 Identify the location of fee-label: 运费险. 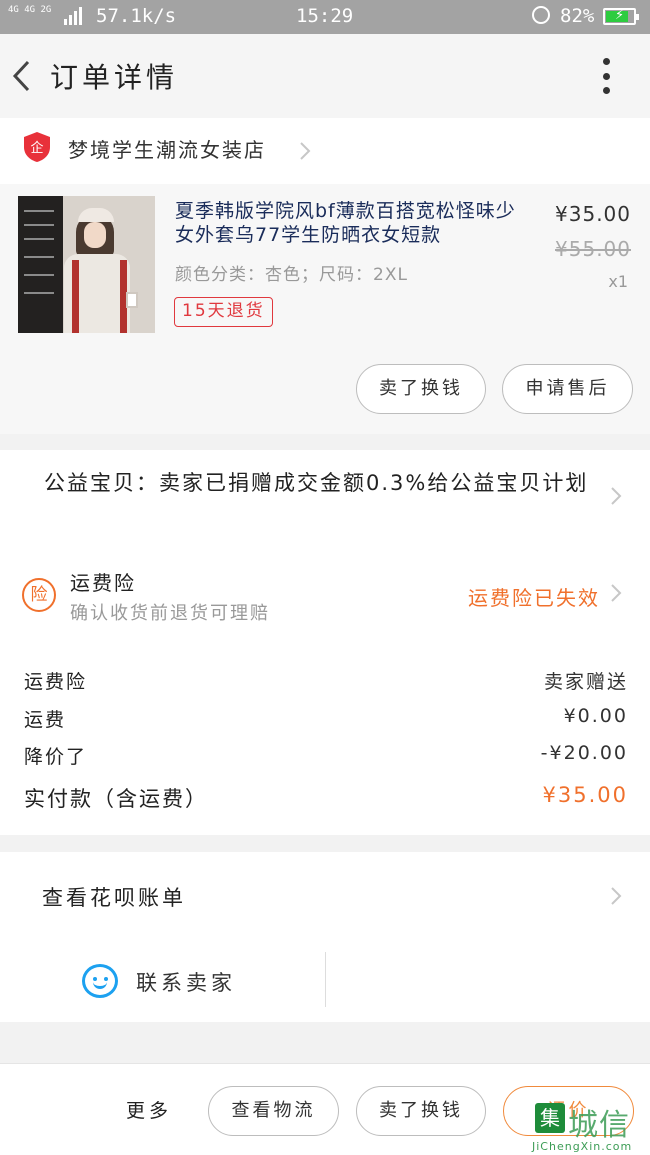
(56, 682).